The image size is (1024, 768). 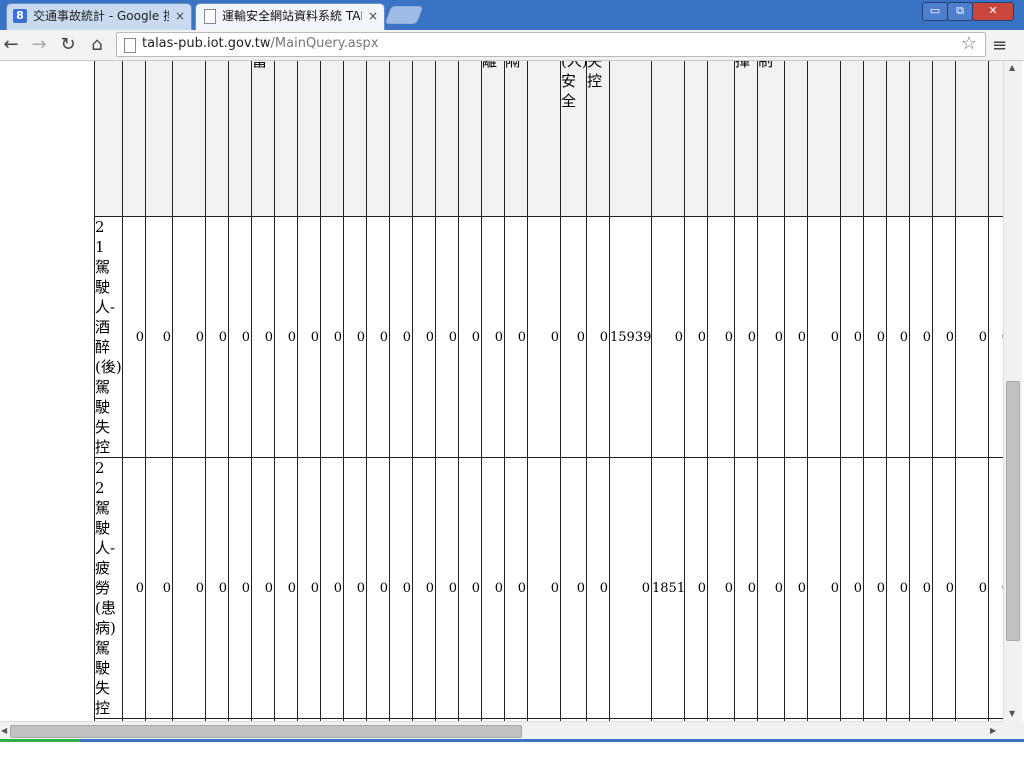 I want to click on maximize-button: ⧉, so click(x=960, y=11).